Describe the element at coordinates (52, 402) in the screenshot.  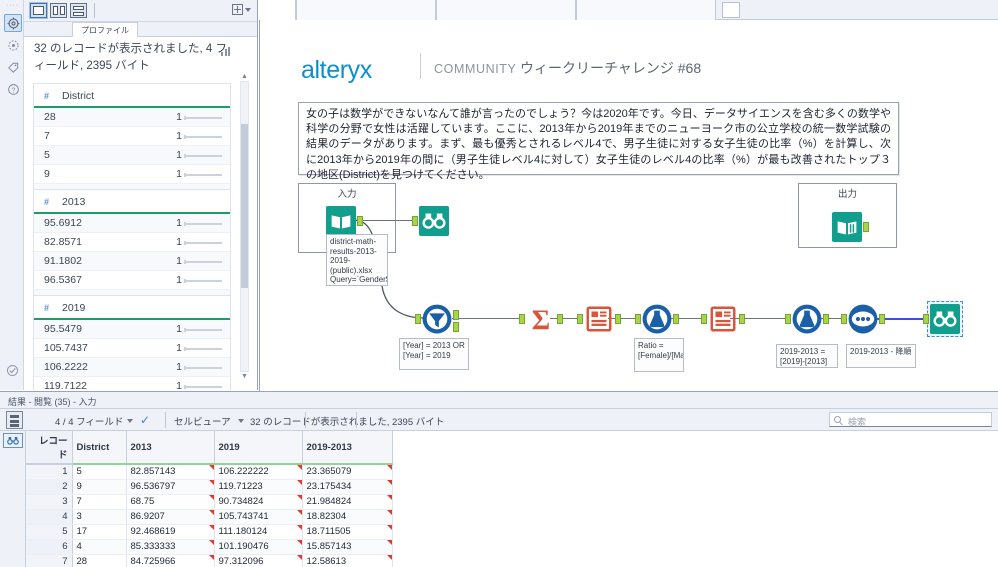
I see `results-title: 結果 - 閲覧 (35) - 入力` at that location.